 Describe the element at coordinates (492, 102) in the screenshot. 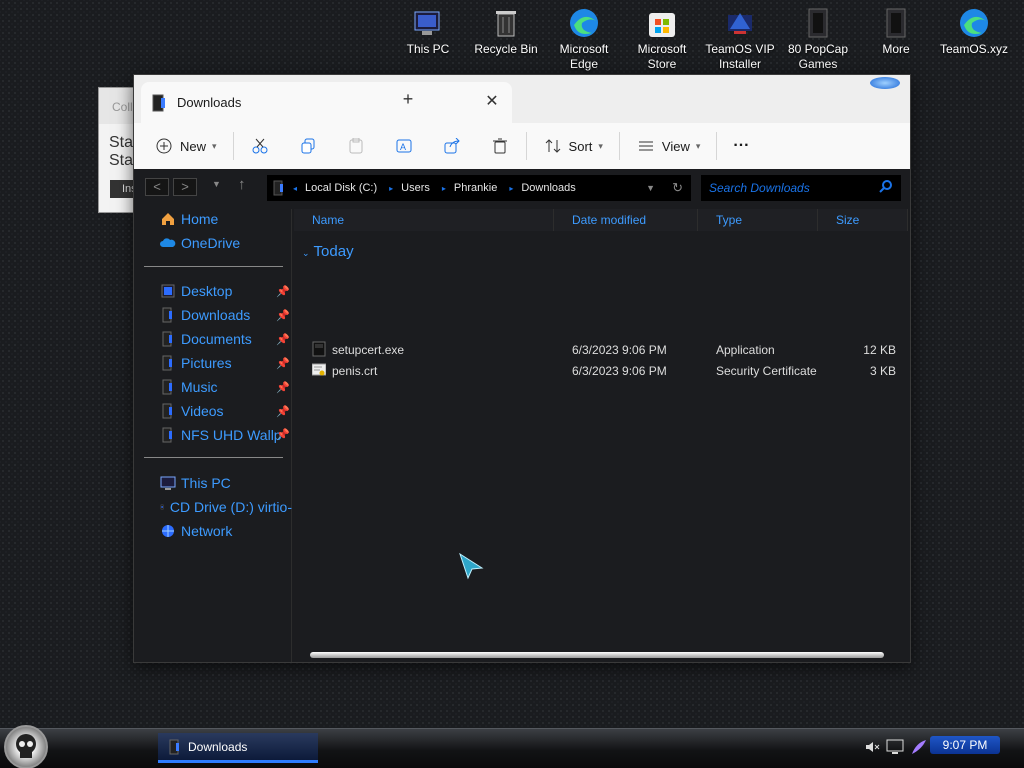

I see `close-tab-button: ✕` at that location.